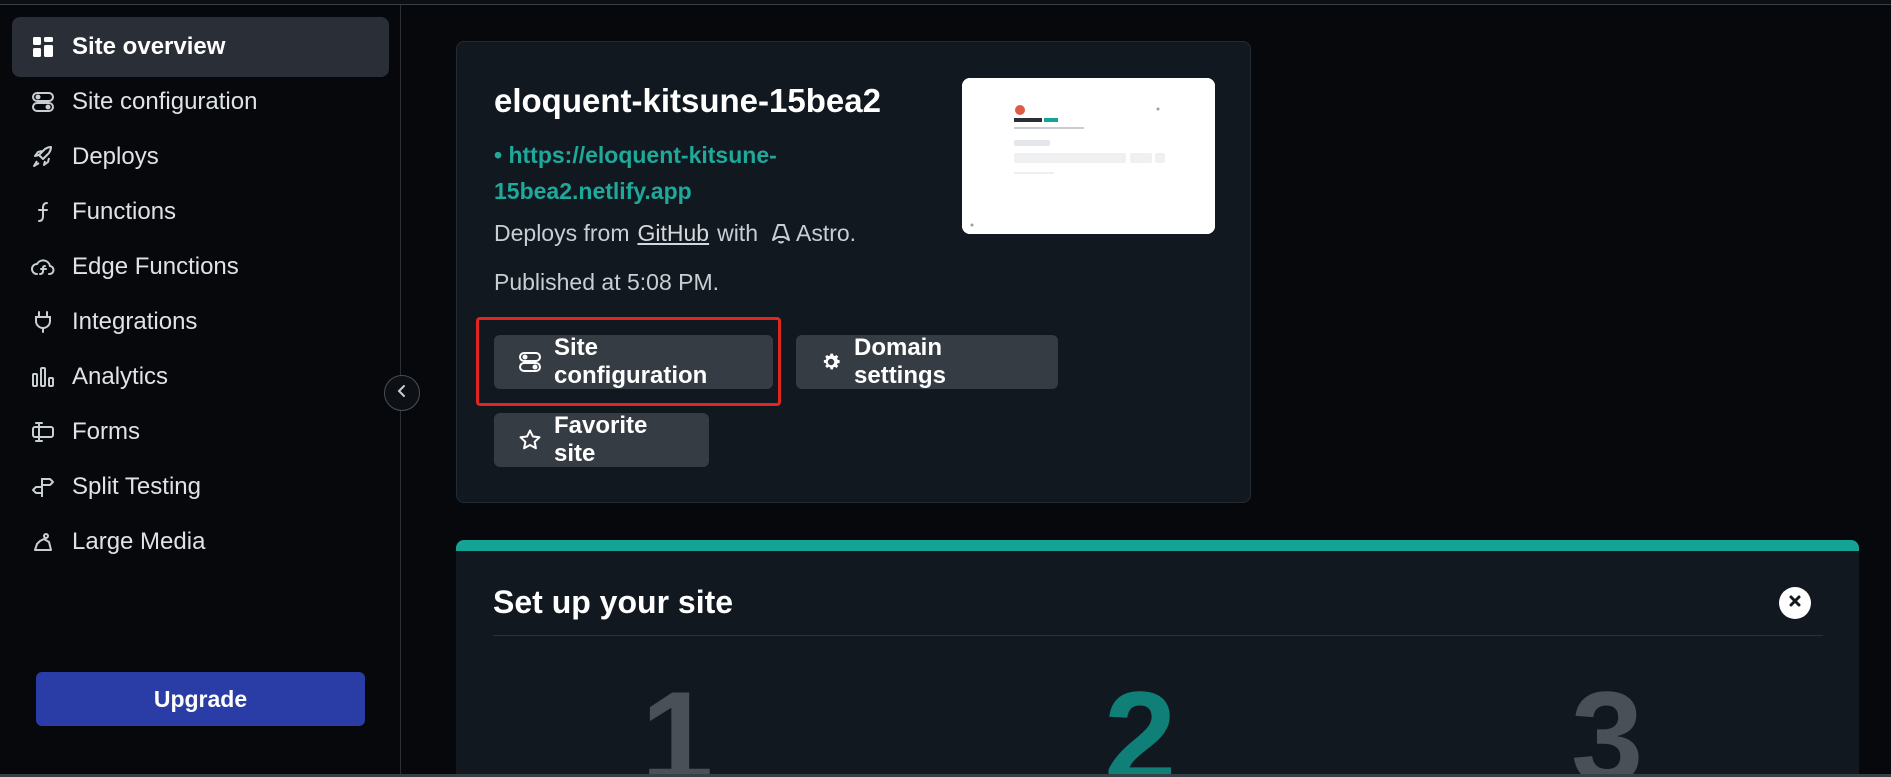 Image resolution: width=1891 pixels, height=777 pixels. I want to click on sidebar-item-functions: Functions, so click(200, 212).